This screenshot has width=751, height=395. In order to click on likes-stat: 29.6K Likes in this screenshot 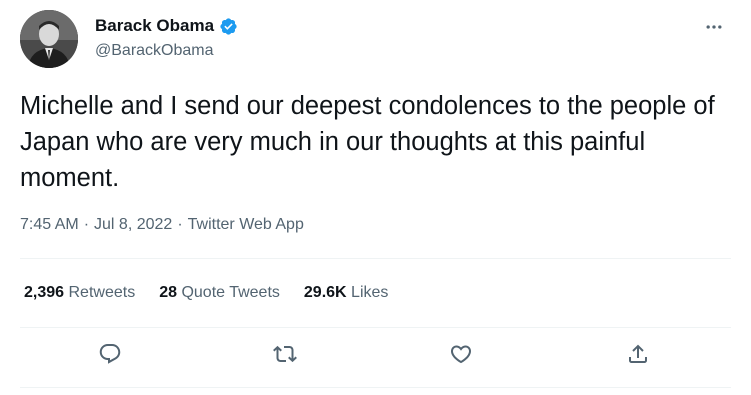, I will do `click(346, 293)`.